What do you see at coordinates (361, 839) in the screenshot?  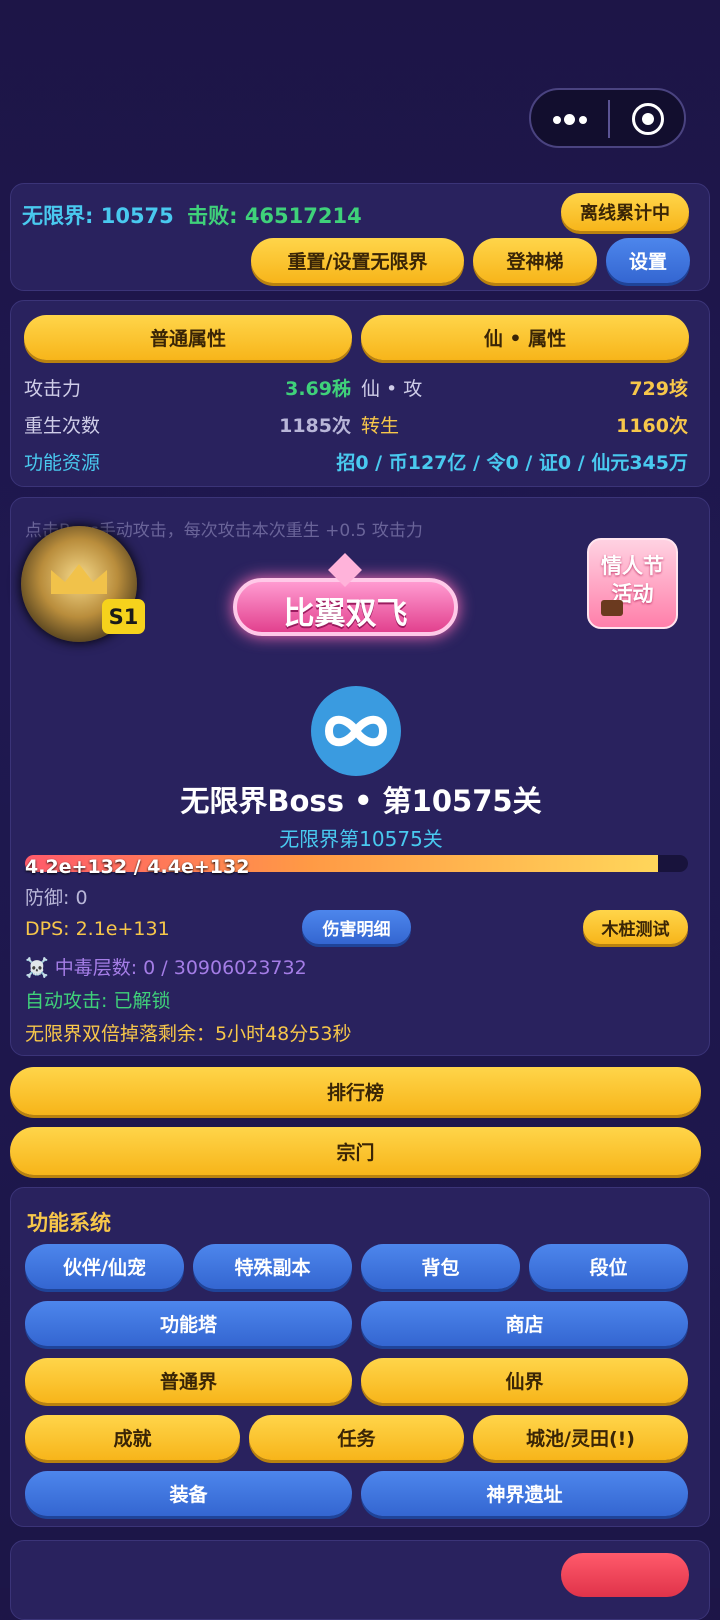 I see `boss-subtitle: 无限界第10575关` at bounding box center [361, 839].